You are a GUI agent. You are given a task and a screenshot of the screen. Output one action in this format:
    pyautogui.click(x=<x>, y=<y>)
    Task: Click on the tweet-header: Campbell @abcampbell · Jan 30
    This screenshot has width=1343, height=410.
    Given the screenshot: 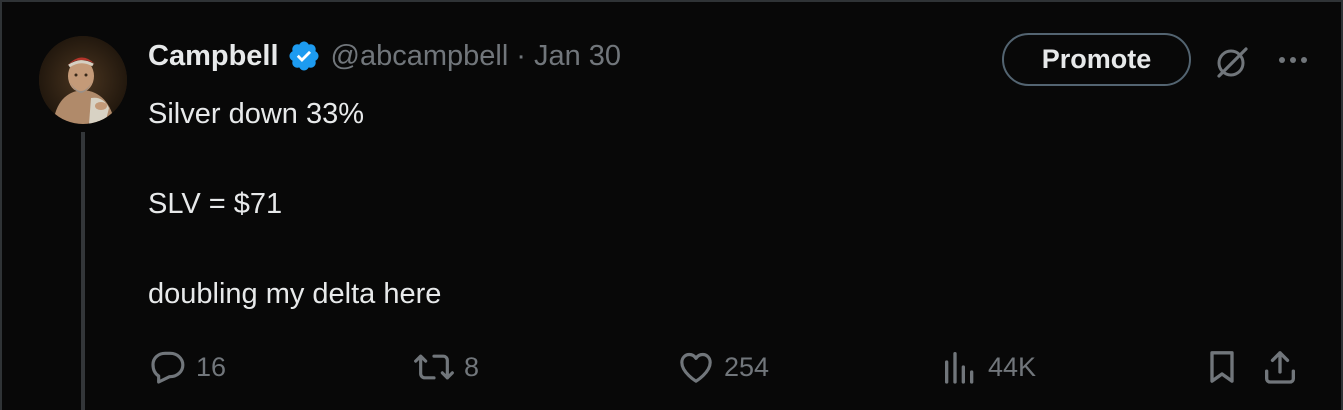 What is the action you would take?
    pyautogui.click(x=384, y=56)
    